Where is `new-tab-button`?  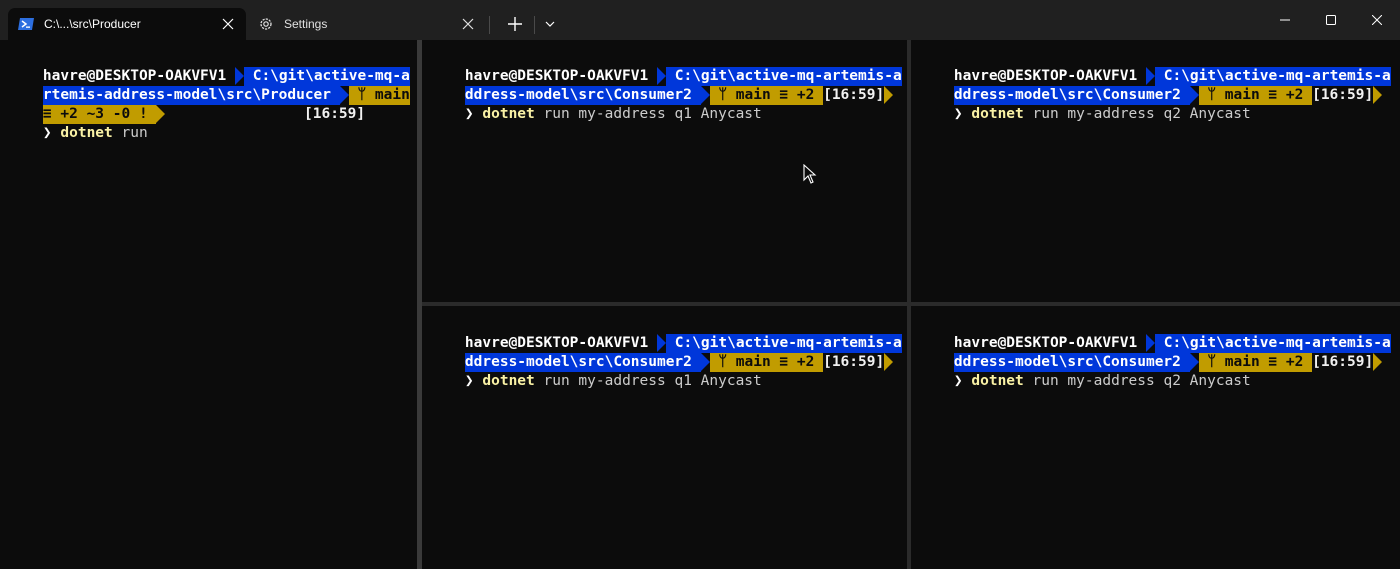
new-tab-button is located at coordinates (515, 24).